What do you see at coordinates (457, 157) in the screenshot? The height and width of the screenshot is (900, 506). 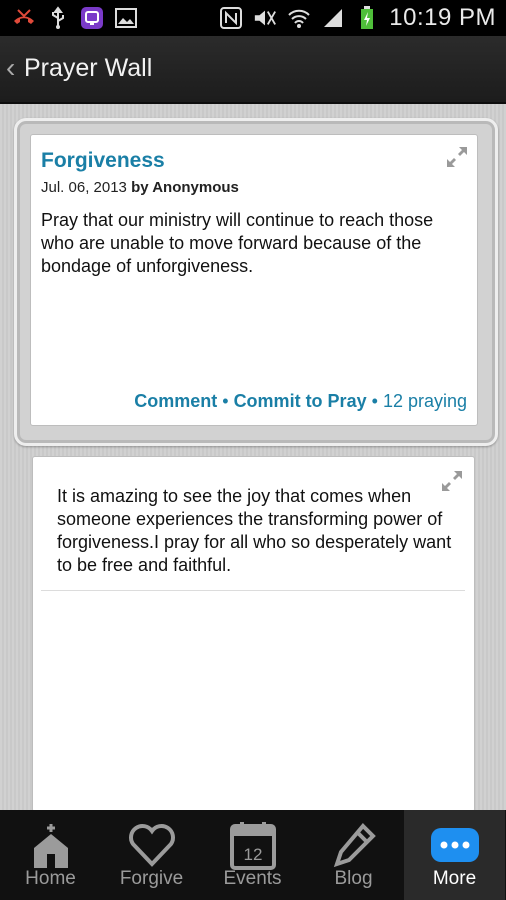 I see `expand-icon` at bounding box center [457, 157].